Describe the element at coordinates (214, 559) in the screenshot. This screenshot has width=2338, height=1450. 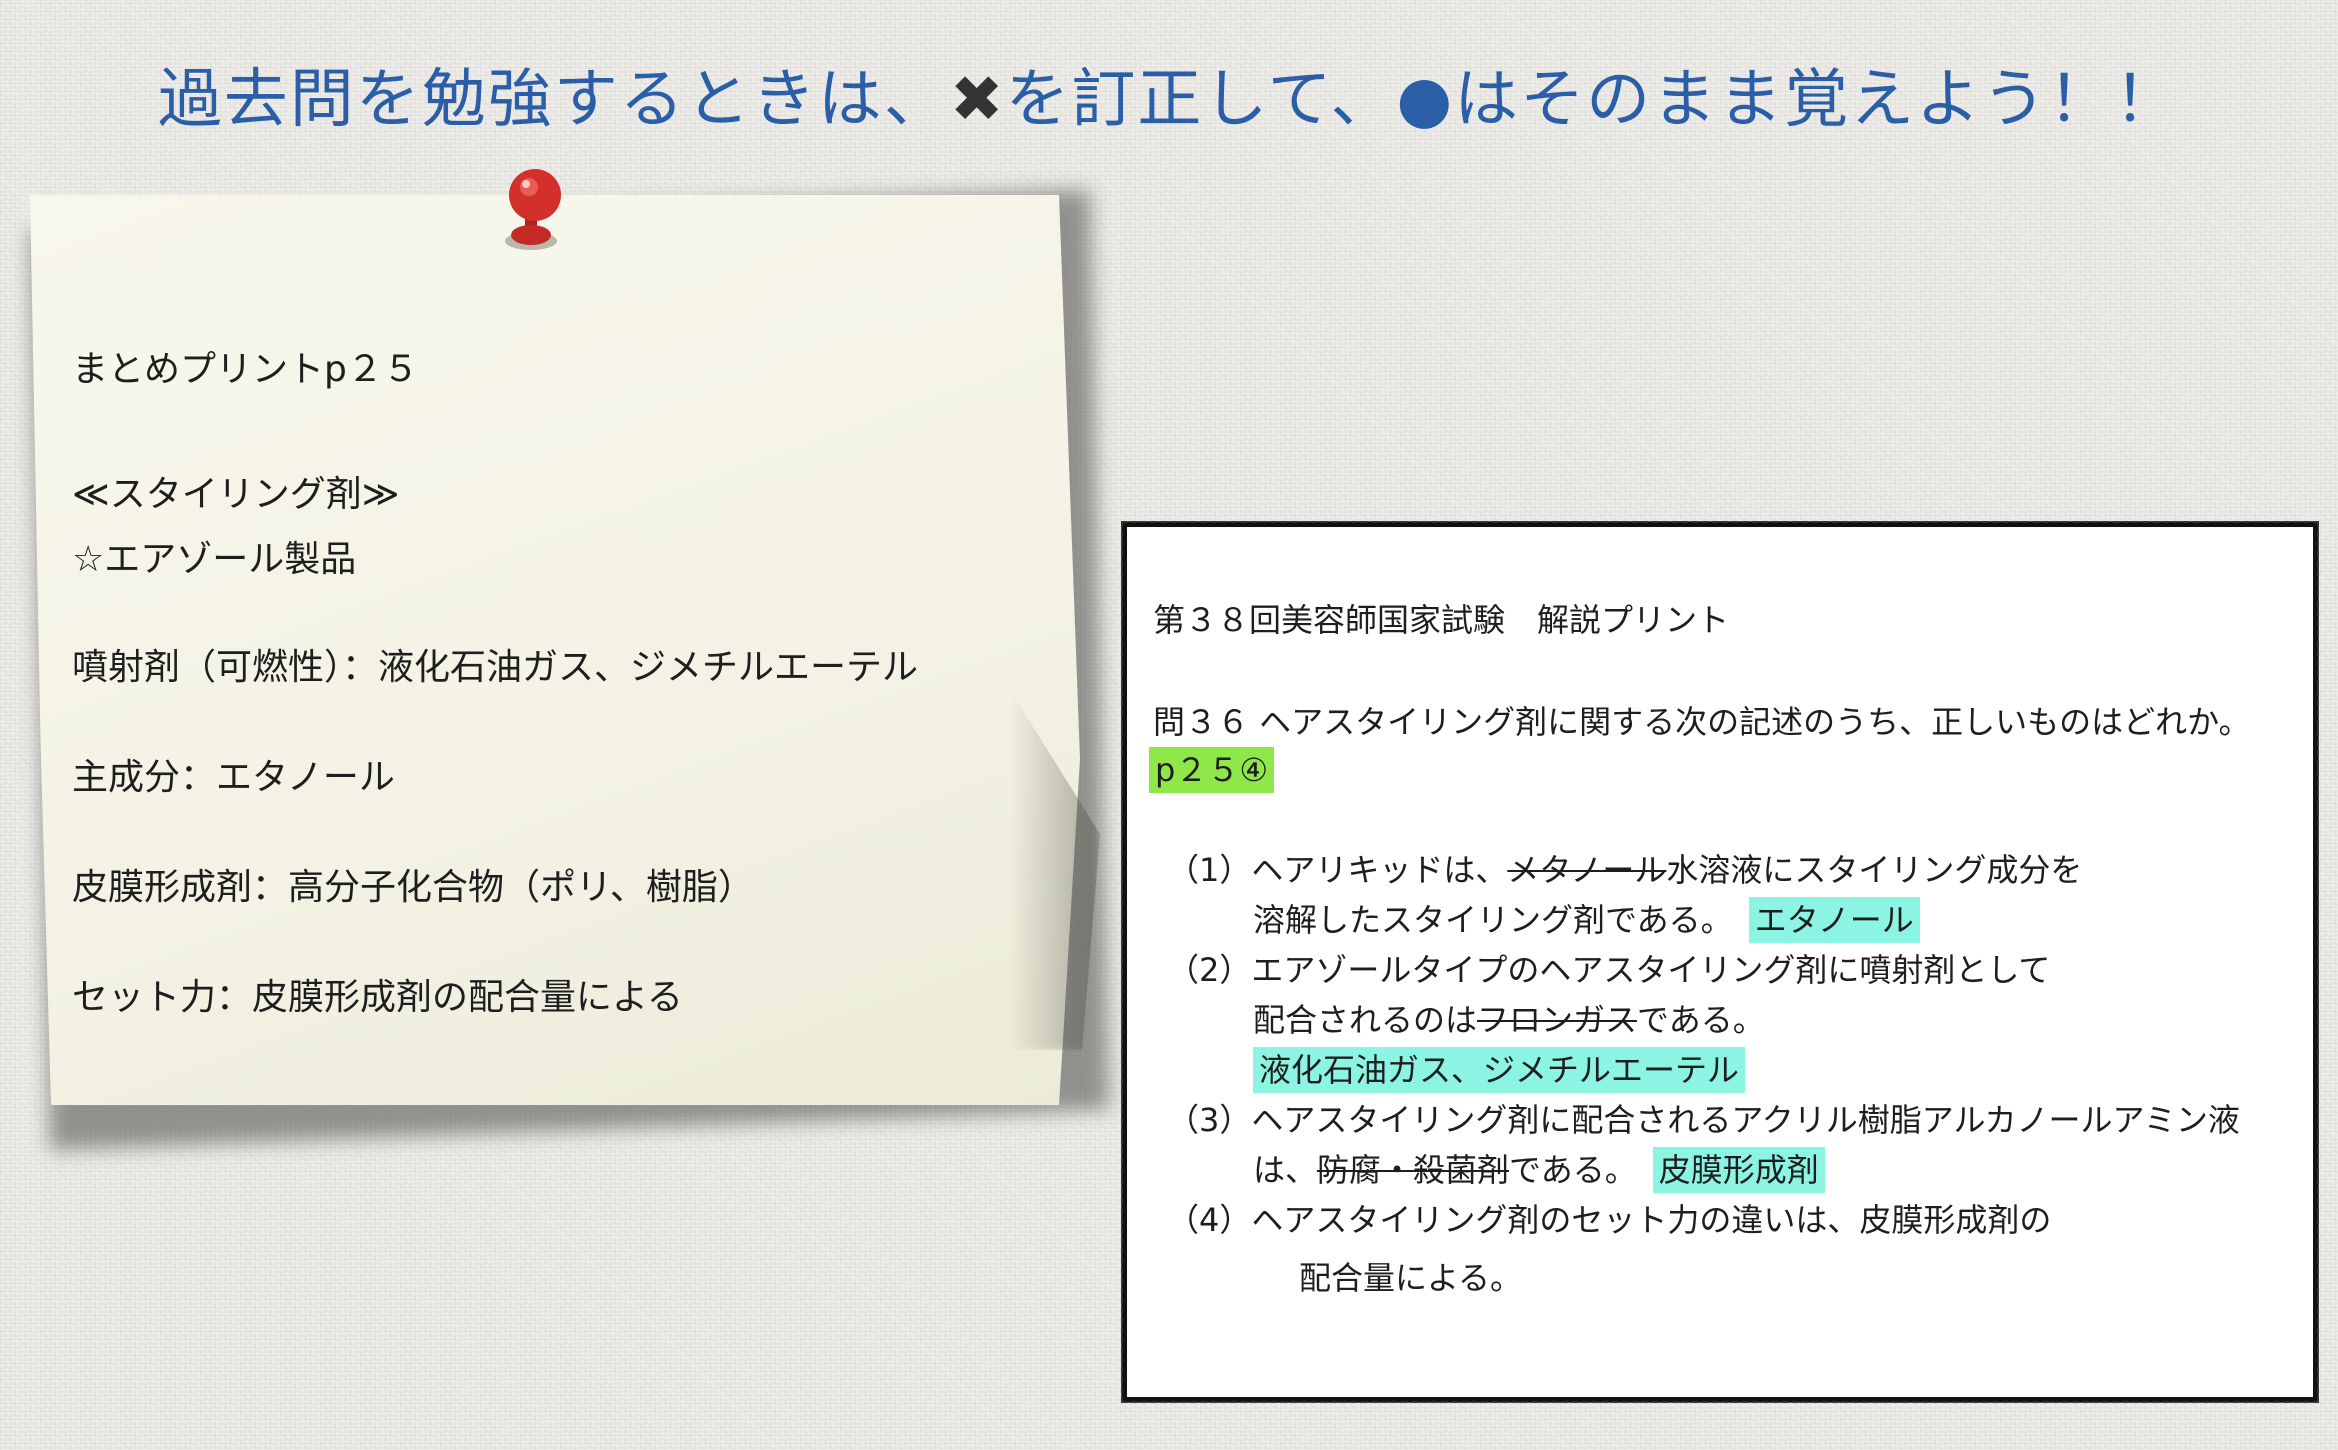
I see `note-product: ☆エアゾール製品` at that location.